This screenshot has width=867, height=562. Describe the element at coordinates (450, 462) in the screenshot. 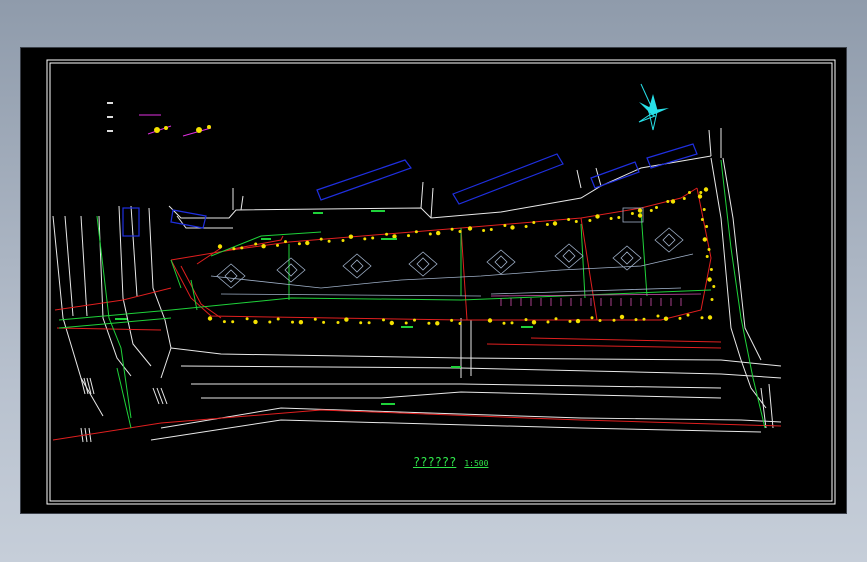

I see `drawing-caption: ?????? 1:500` at that location.